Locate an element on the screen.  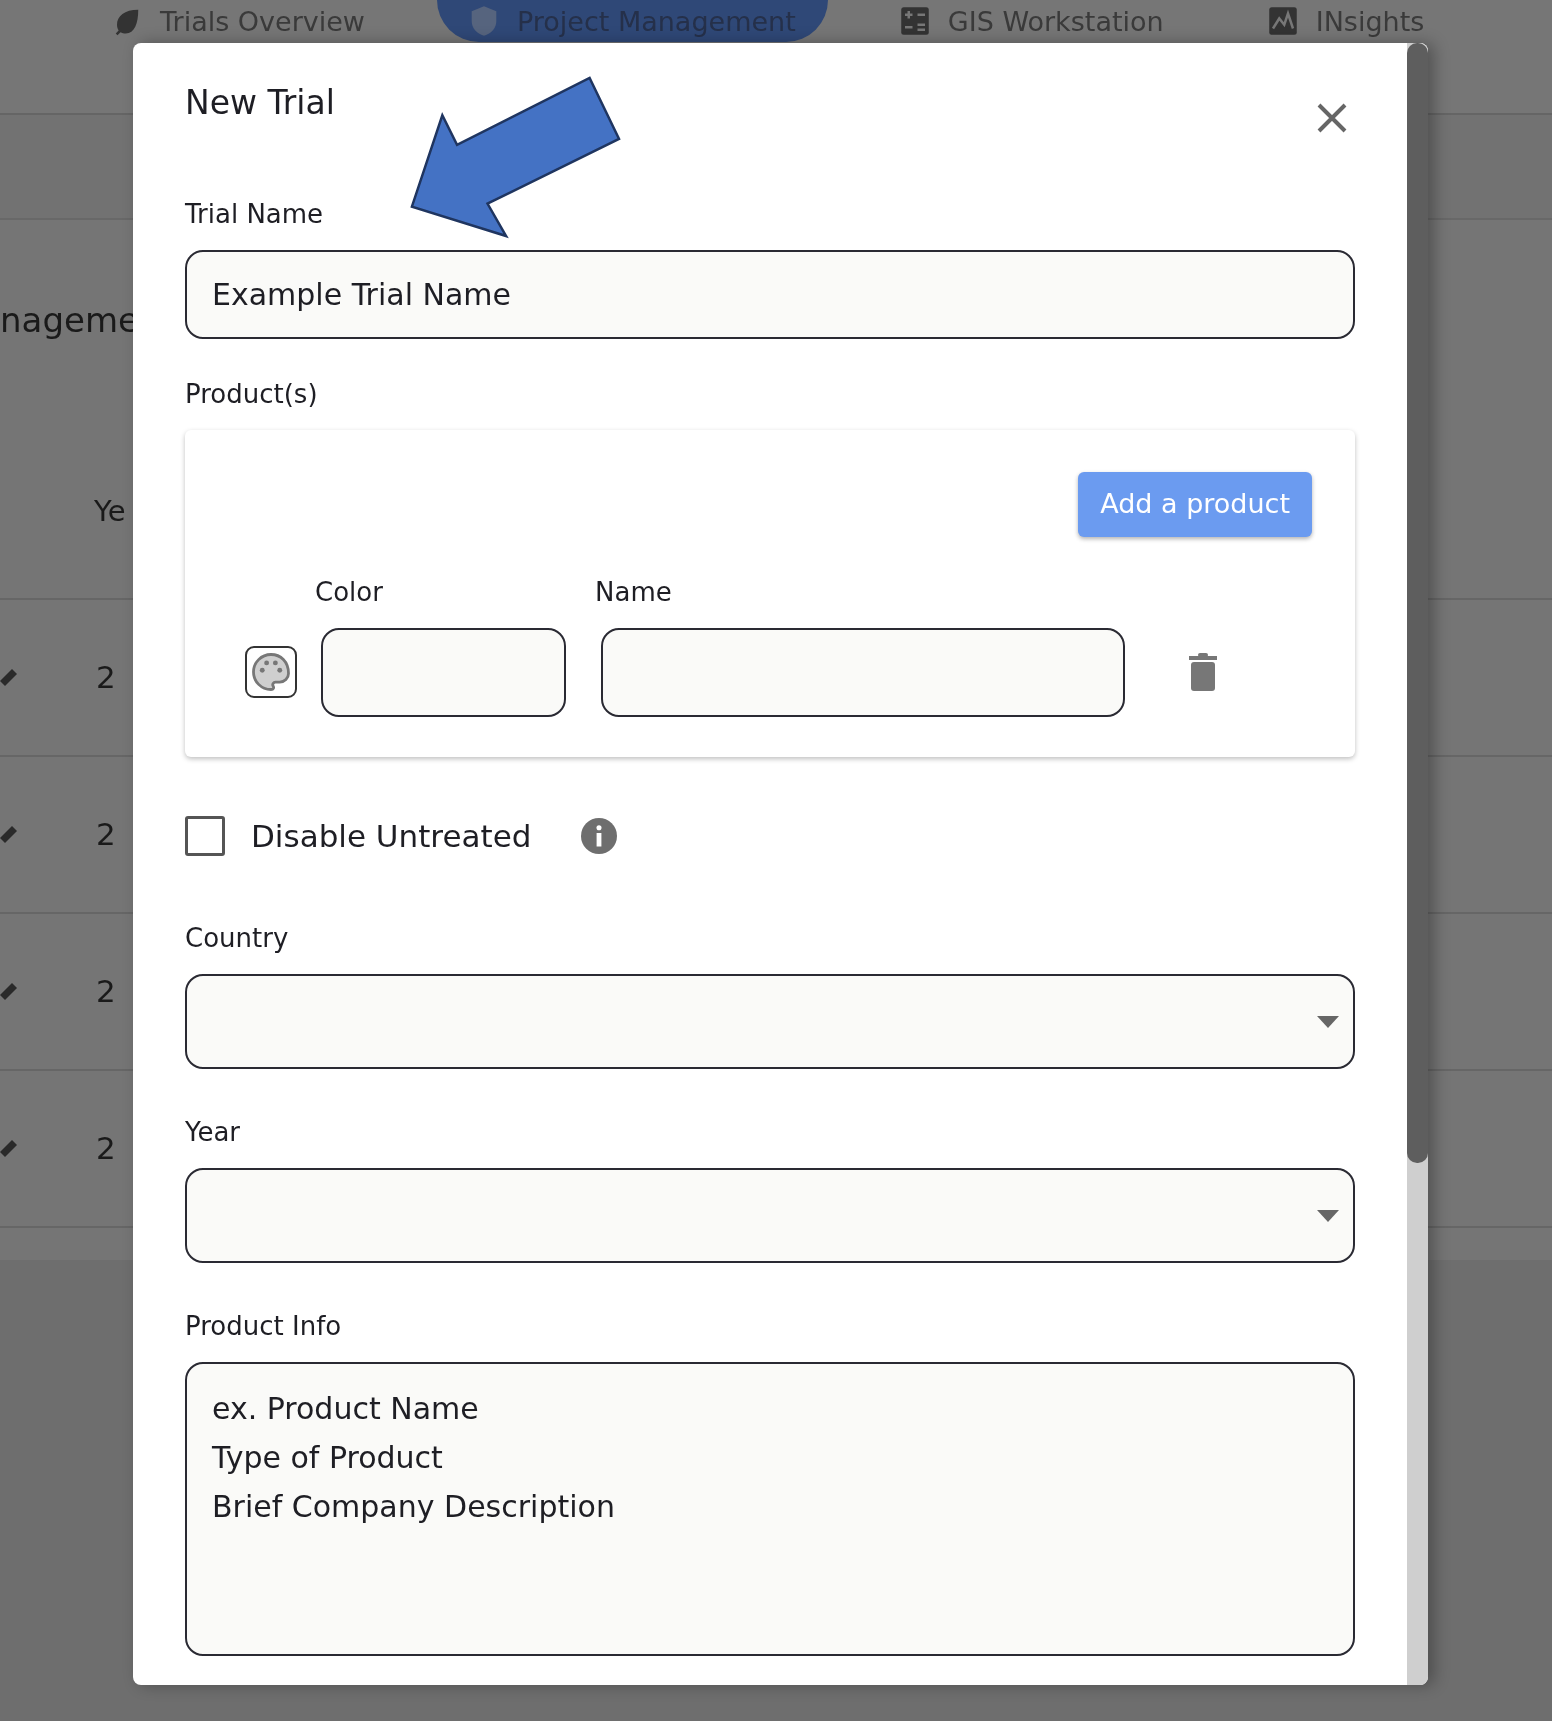
checkbox-label: Disable Untreated is located at coordinates (391, 836).